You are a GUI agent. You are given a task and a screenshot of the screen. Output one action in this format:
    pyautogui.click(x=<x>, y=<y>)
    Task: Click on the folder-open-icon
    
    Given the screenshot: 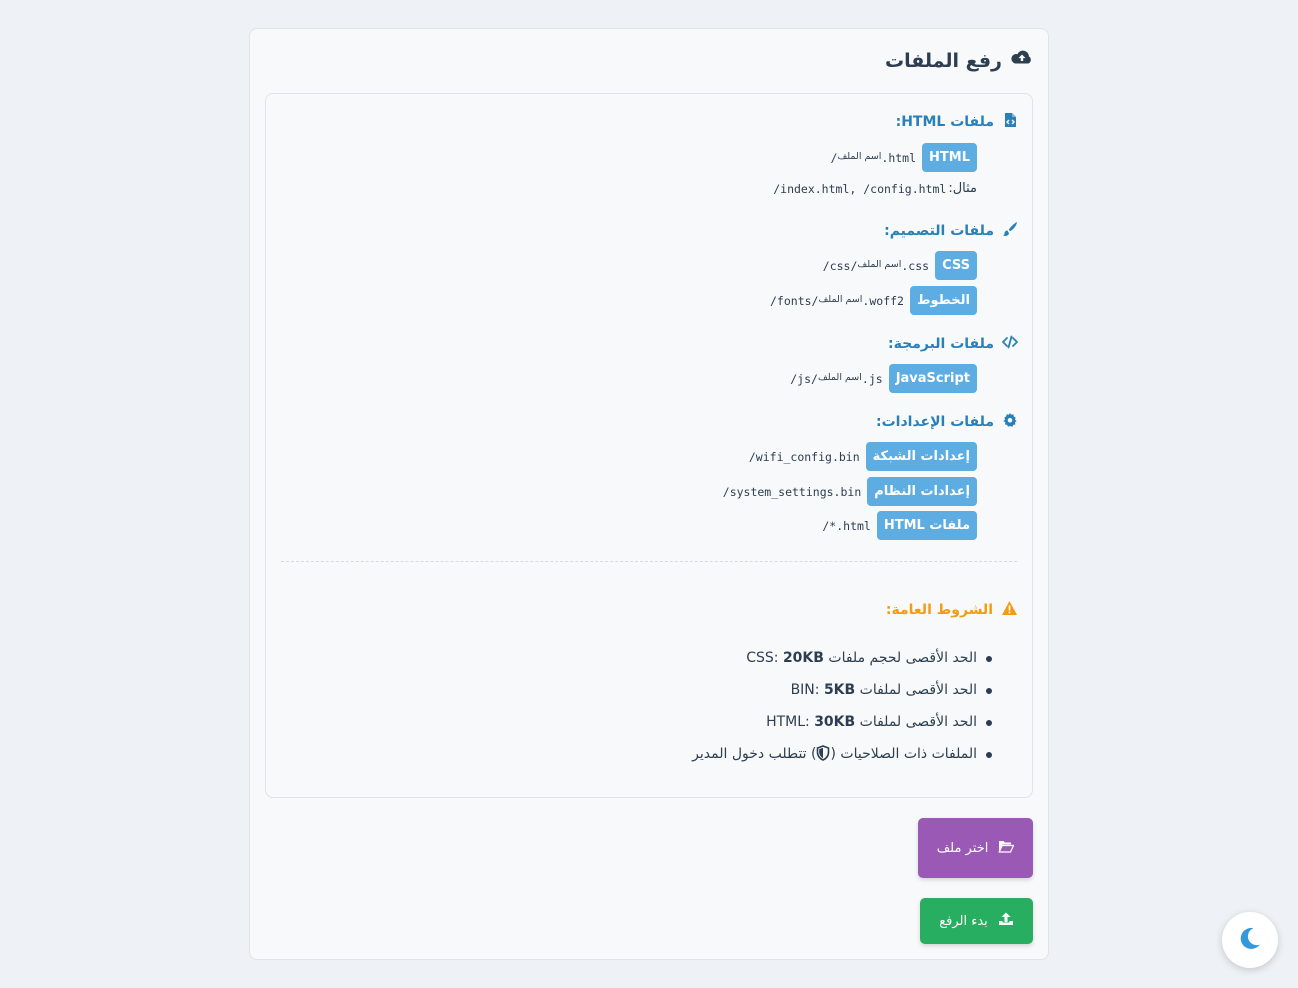 What is the action you would take?
    pyautogui.click(x=1006, y=848)
    